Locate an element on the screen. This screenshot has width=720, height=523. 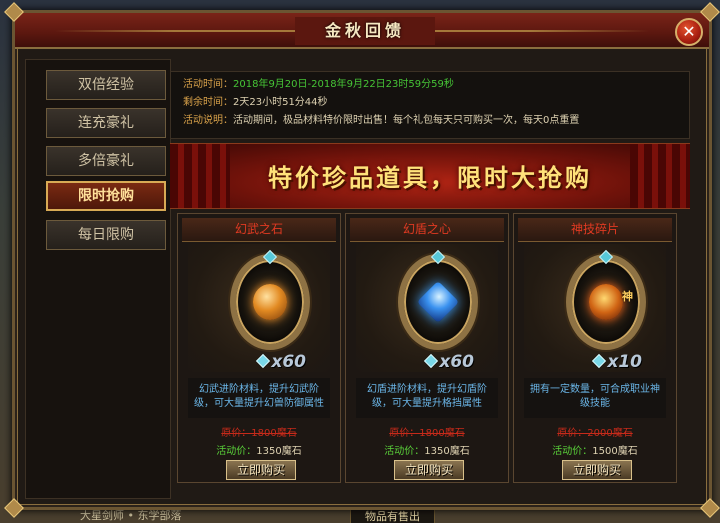
scene-bottom-bar: 大星剑师 • 东学部落 物品有售出 is located at coordinates (360, 516).